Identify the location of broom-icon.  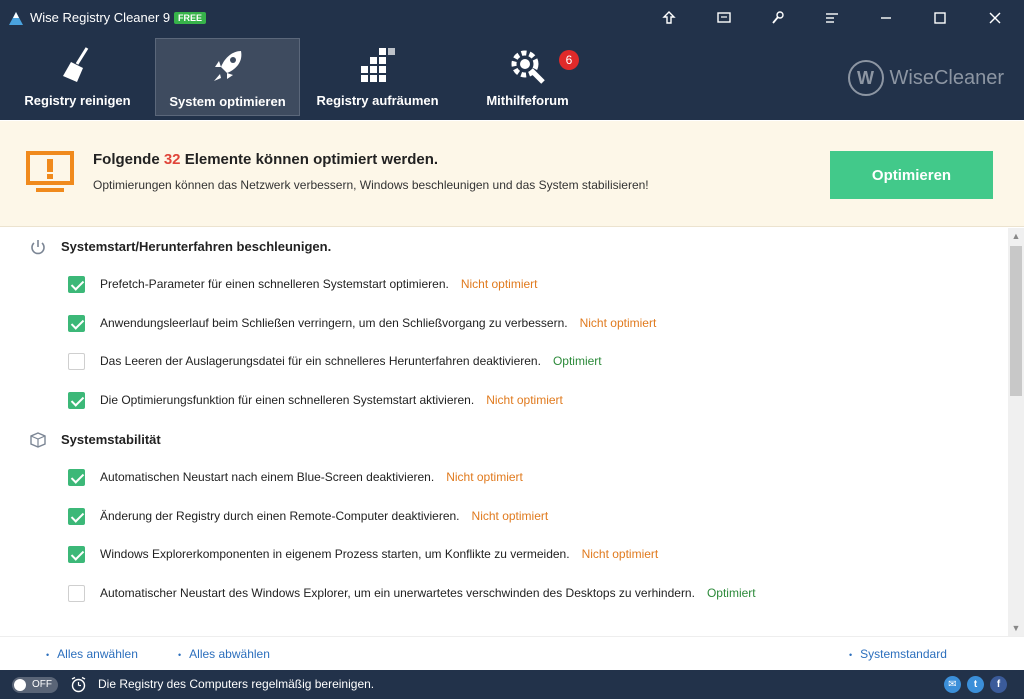
(75, 64).